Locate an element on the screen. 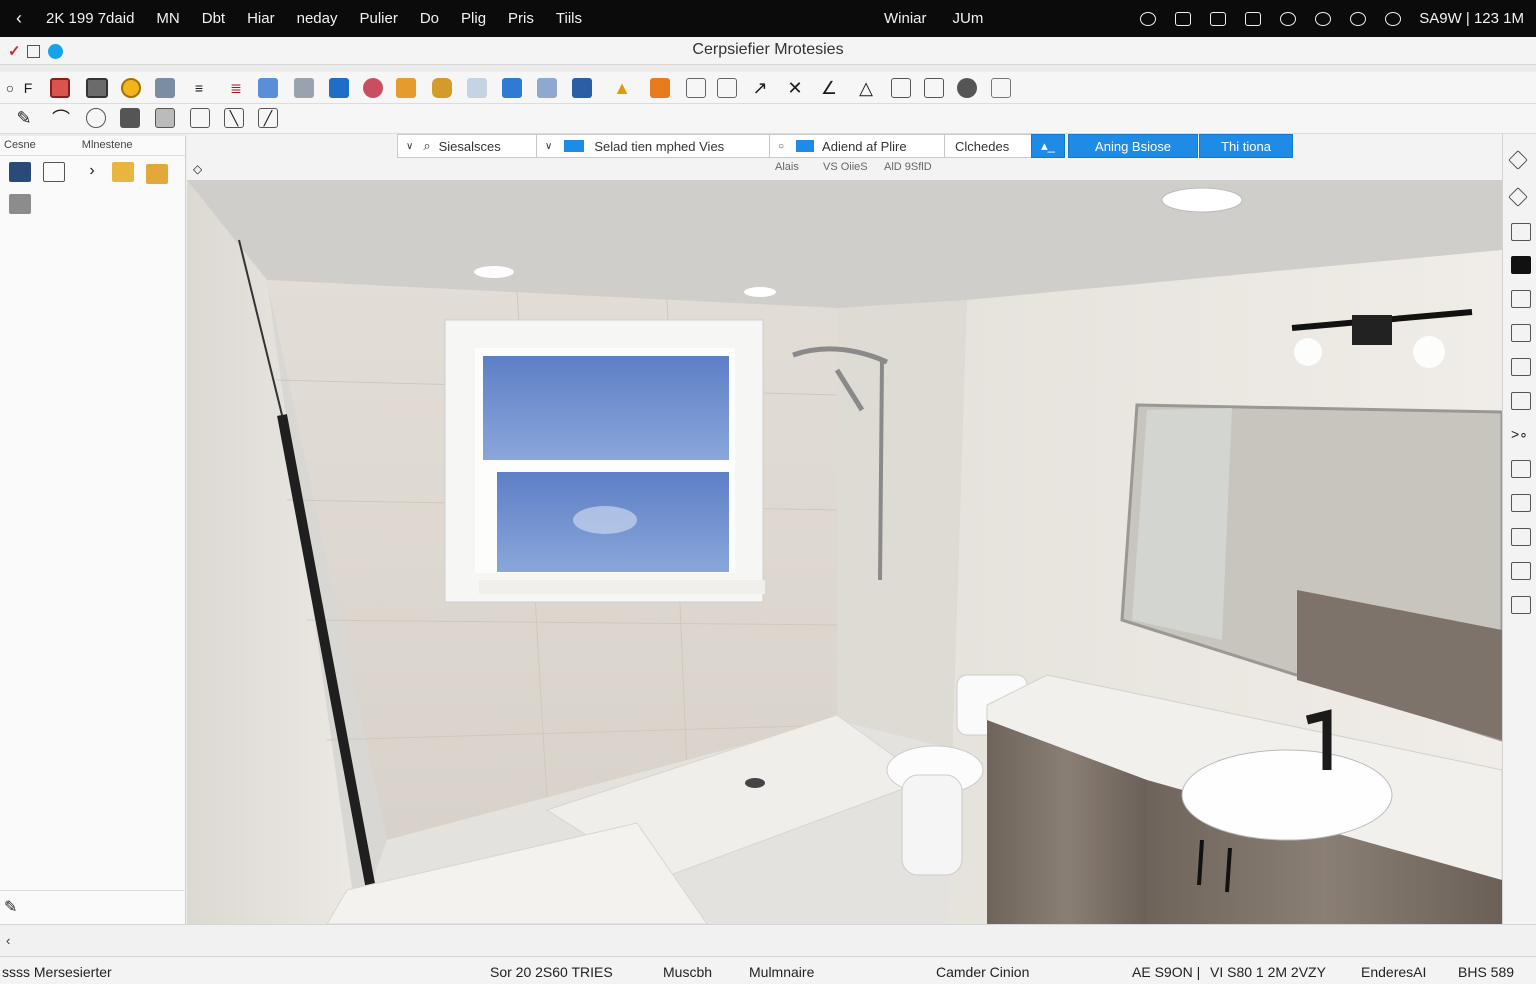 The width and height of the screenshot is (1536, 984). room-icon is located at coordinates (97, 88).